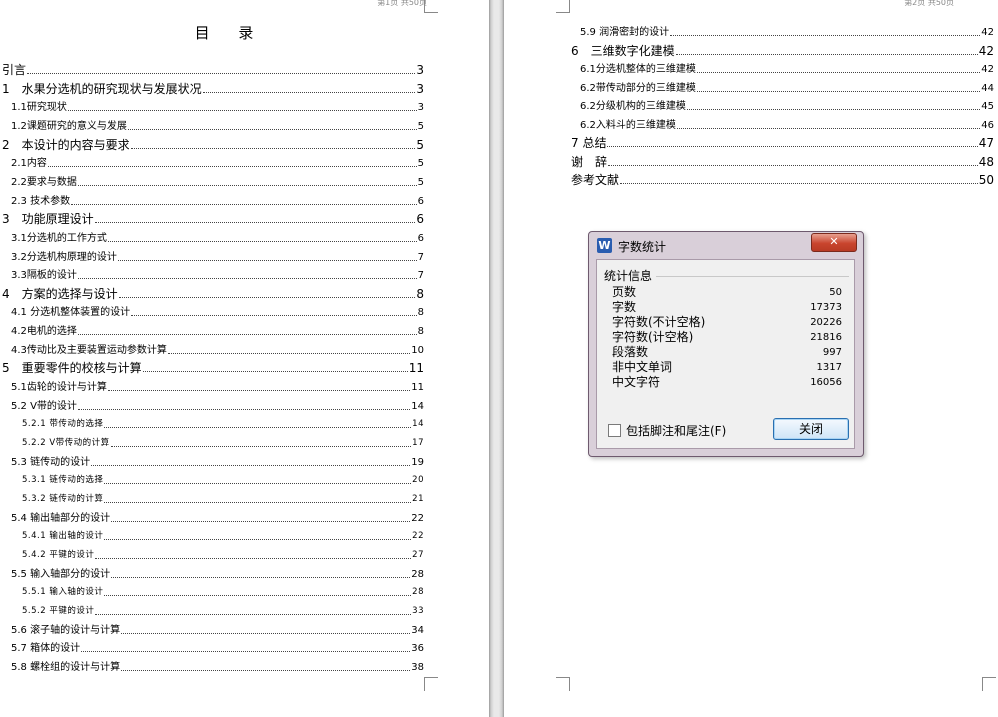  What do you see at coordinates (418, 424) in the screenshot?
I see `toc-entry-page: 14` at bounding box center [418, 424].